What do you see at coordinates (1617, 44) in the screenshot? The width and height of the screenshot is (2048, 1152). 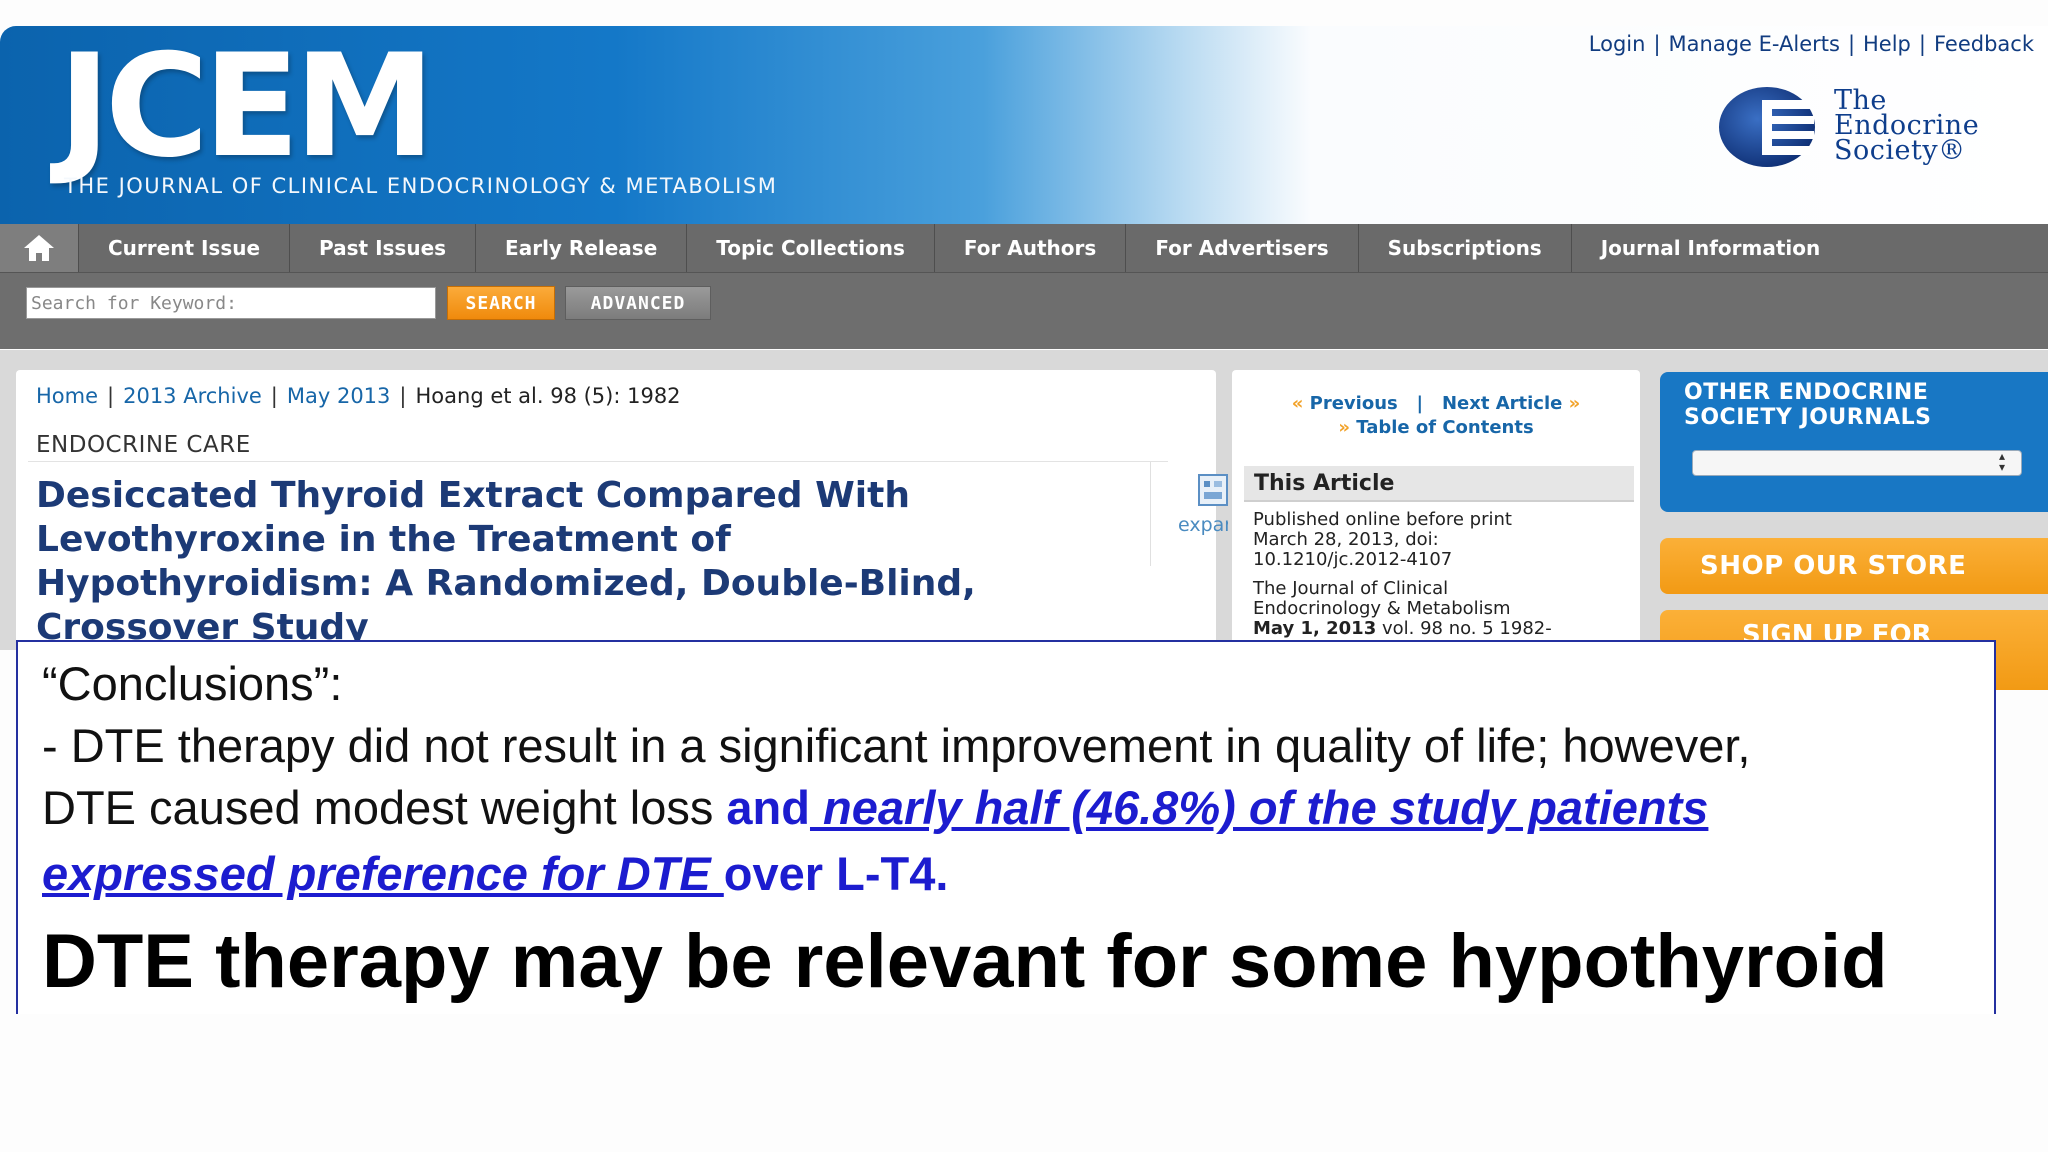 I see `login-link: Login` at bounding box center [1617, 44].